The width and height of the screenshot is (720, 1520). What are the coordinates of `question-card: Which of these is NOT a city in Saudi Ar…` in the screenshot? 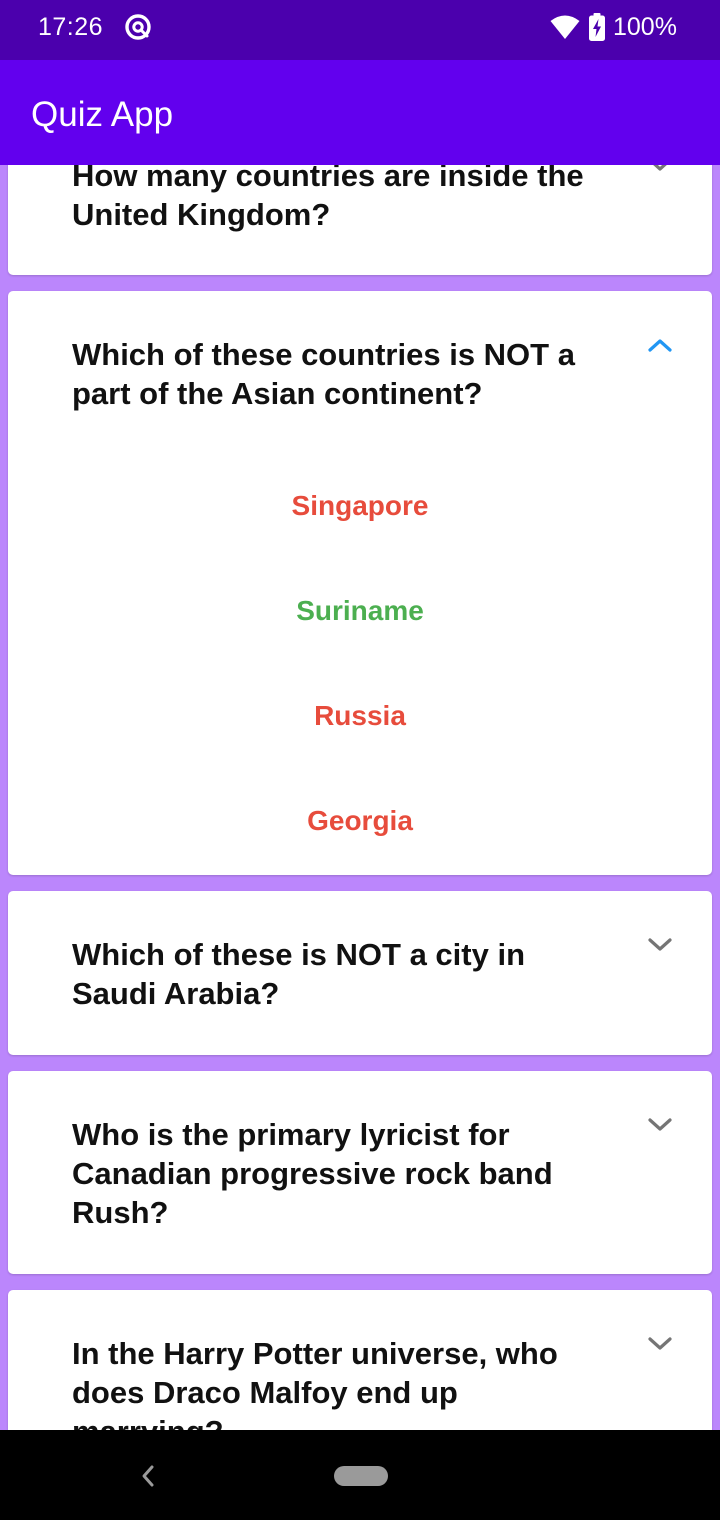 It's located at (360, 973).